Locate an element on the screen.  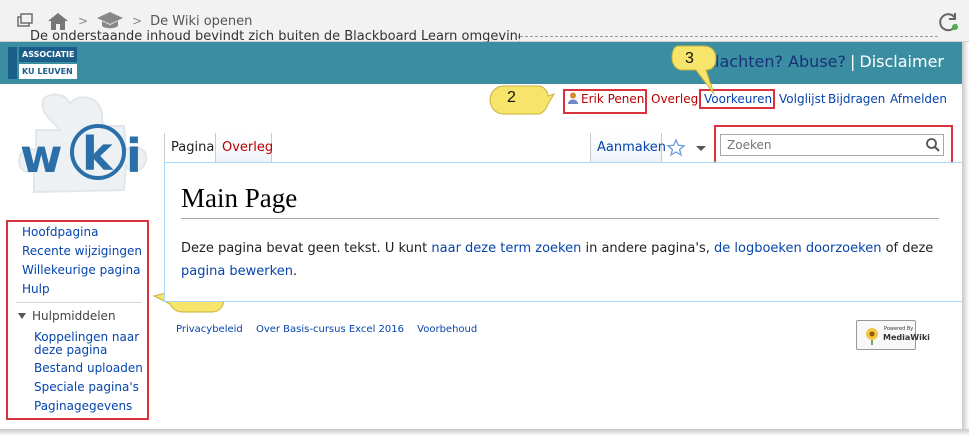
logout-link: Afmelden is located at coordinates (918, 99).